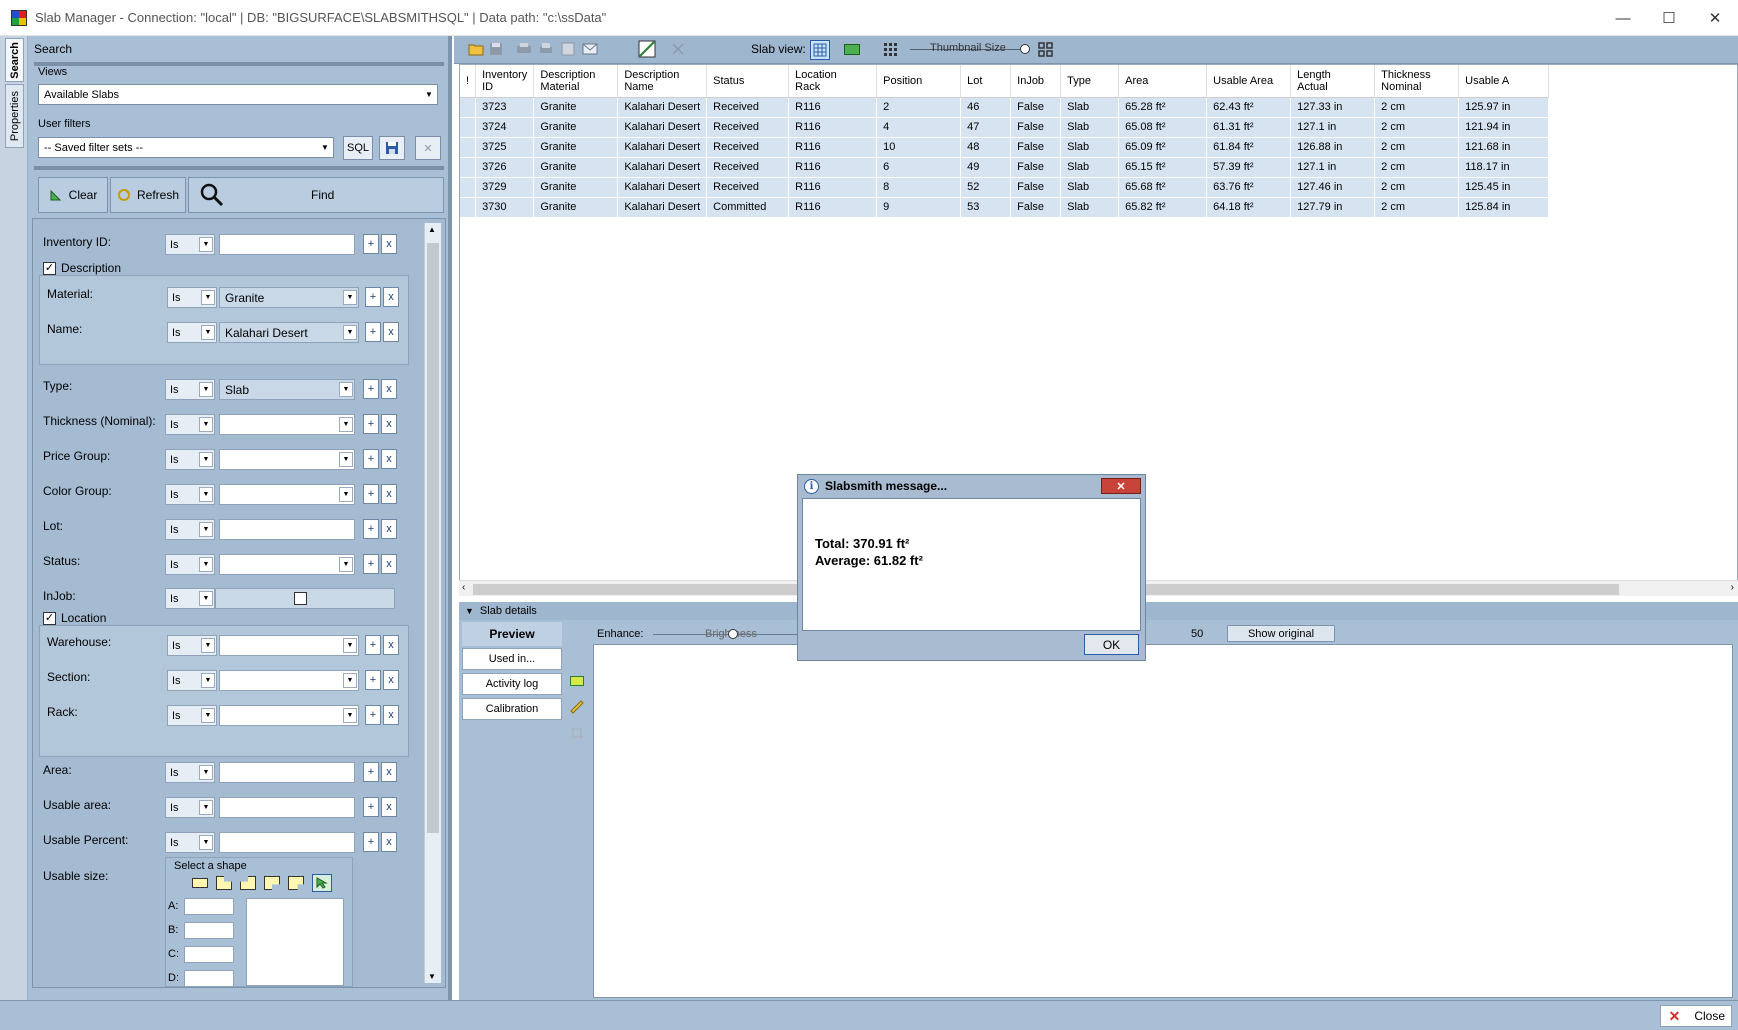  Describe the element at coordinates (1090, 81) in the screenshot. I see `column-header: Type` at that location.